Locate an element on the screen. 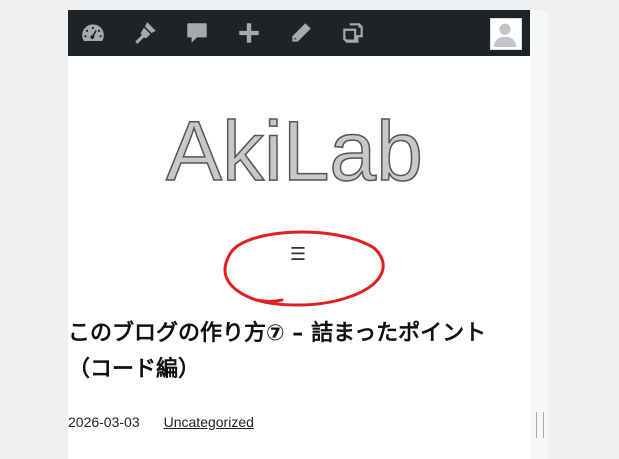 The height and width of the screenshot is (459, 619). comments-icon is located at coordinates (197, 33).